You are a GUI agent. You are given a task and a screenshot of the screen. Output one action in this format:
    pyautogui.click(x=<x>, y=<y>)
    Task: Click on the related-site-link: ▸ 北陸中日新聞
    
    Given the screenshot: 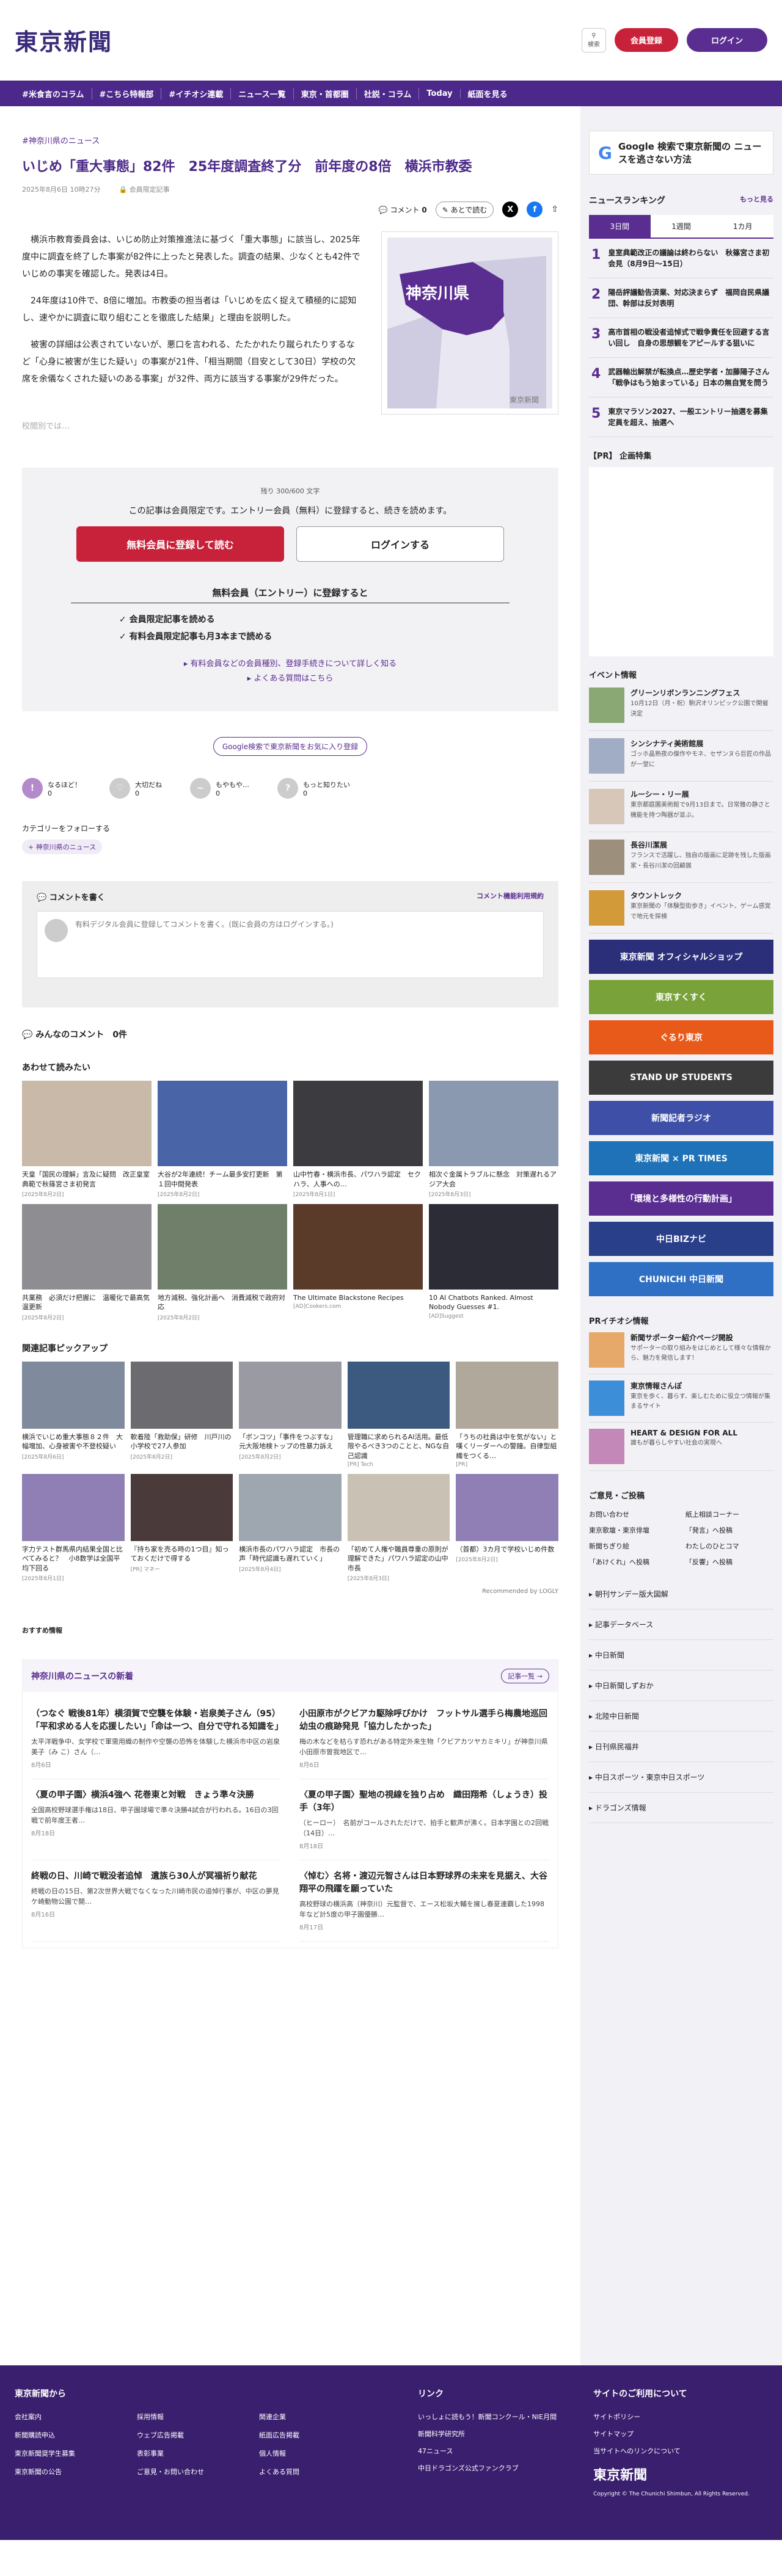 What is the action you would take?
    pyautogui.click(x=681, y=1716)
    